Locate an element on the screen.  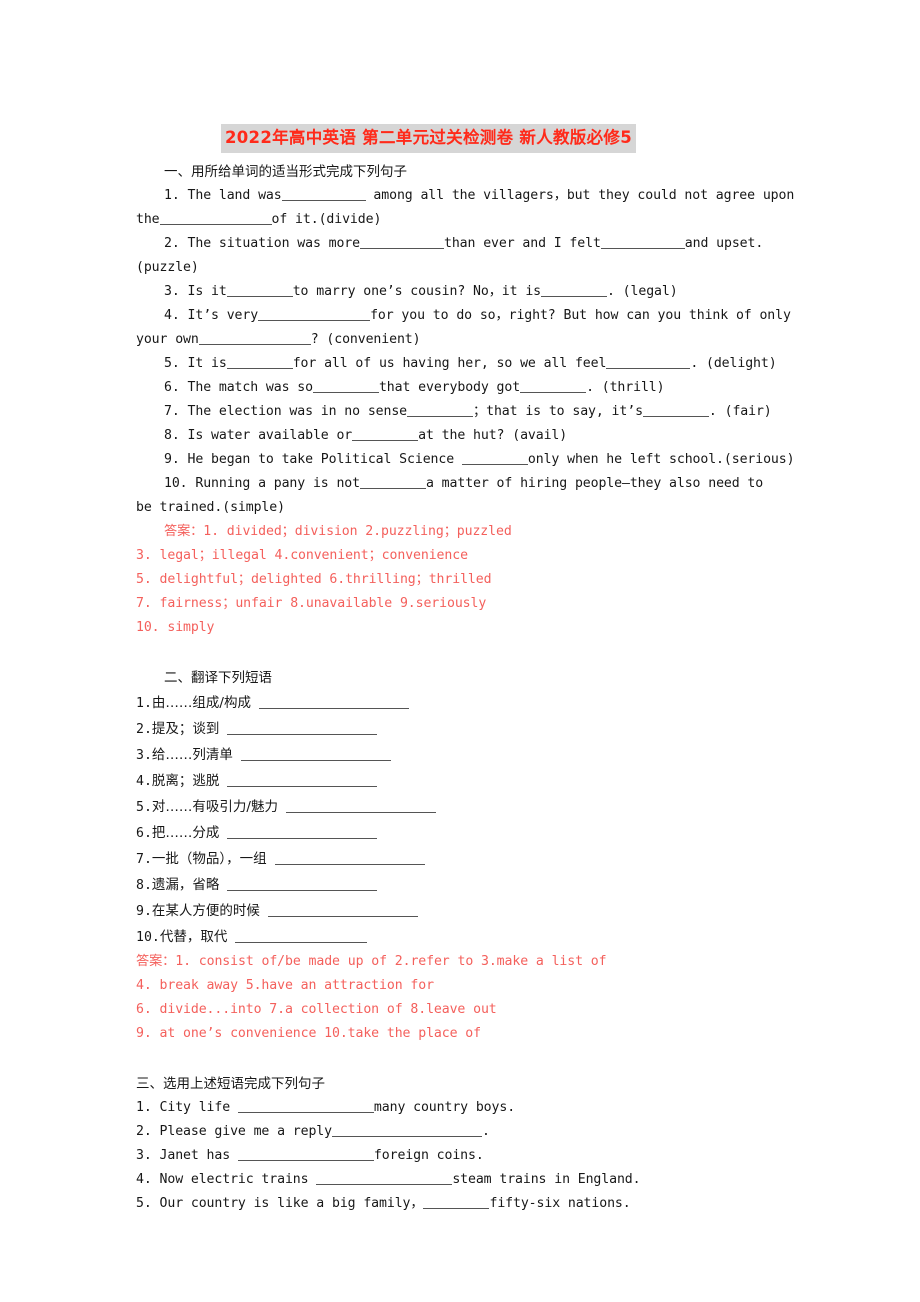
phrase-text: 对……有吸引力/魅力 is located at coordinates (214, 807).